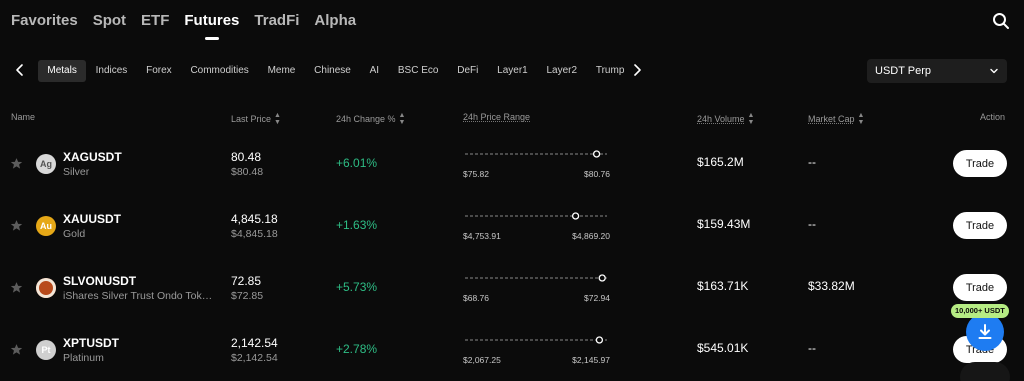  What do you see at coordinates (155, 21) in the screenshot?
I see `tab-etf: ETF` at bounding box center [155, 21].